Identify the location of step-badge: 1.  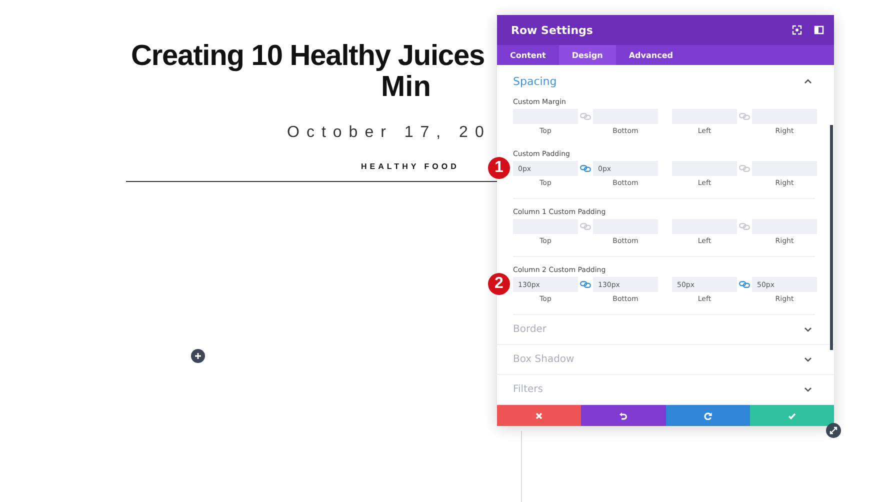
(499, 168).